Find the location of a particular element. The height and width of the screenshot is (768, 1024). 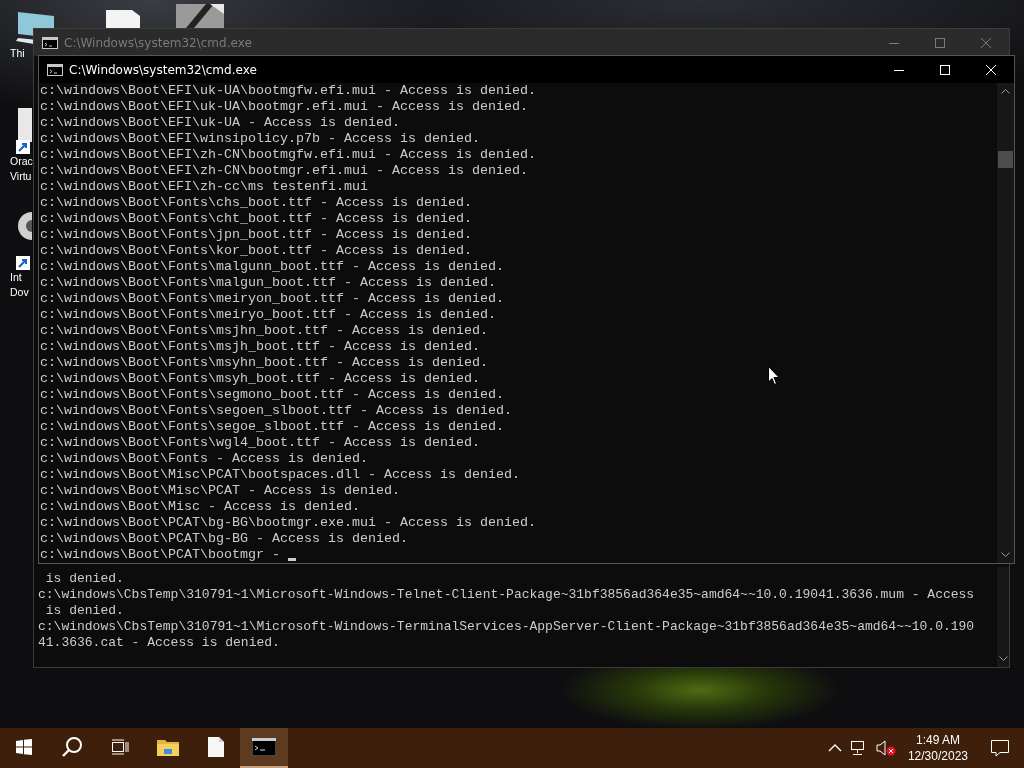

scrollbar-thumb is located at coordinates (1005, 159).